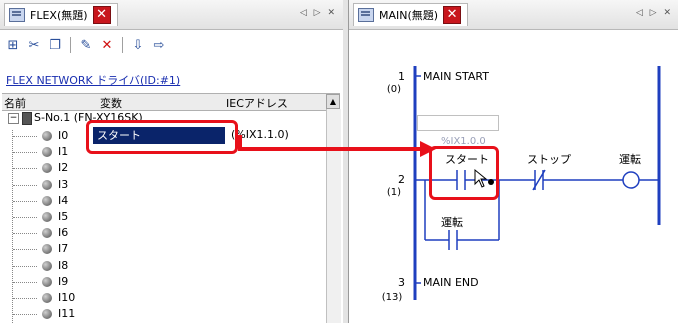 The image size is (678, 323). What do you see at coordinates (93, 80) in the screenshot?
I see `network-driver-link: FLEX NETWORK ドライバ(ID:#1)` at bounding box center [93, 80].